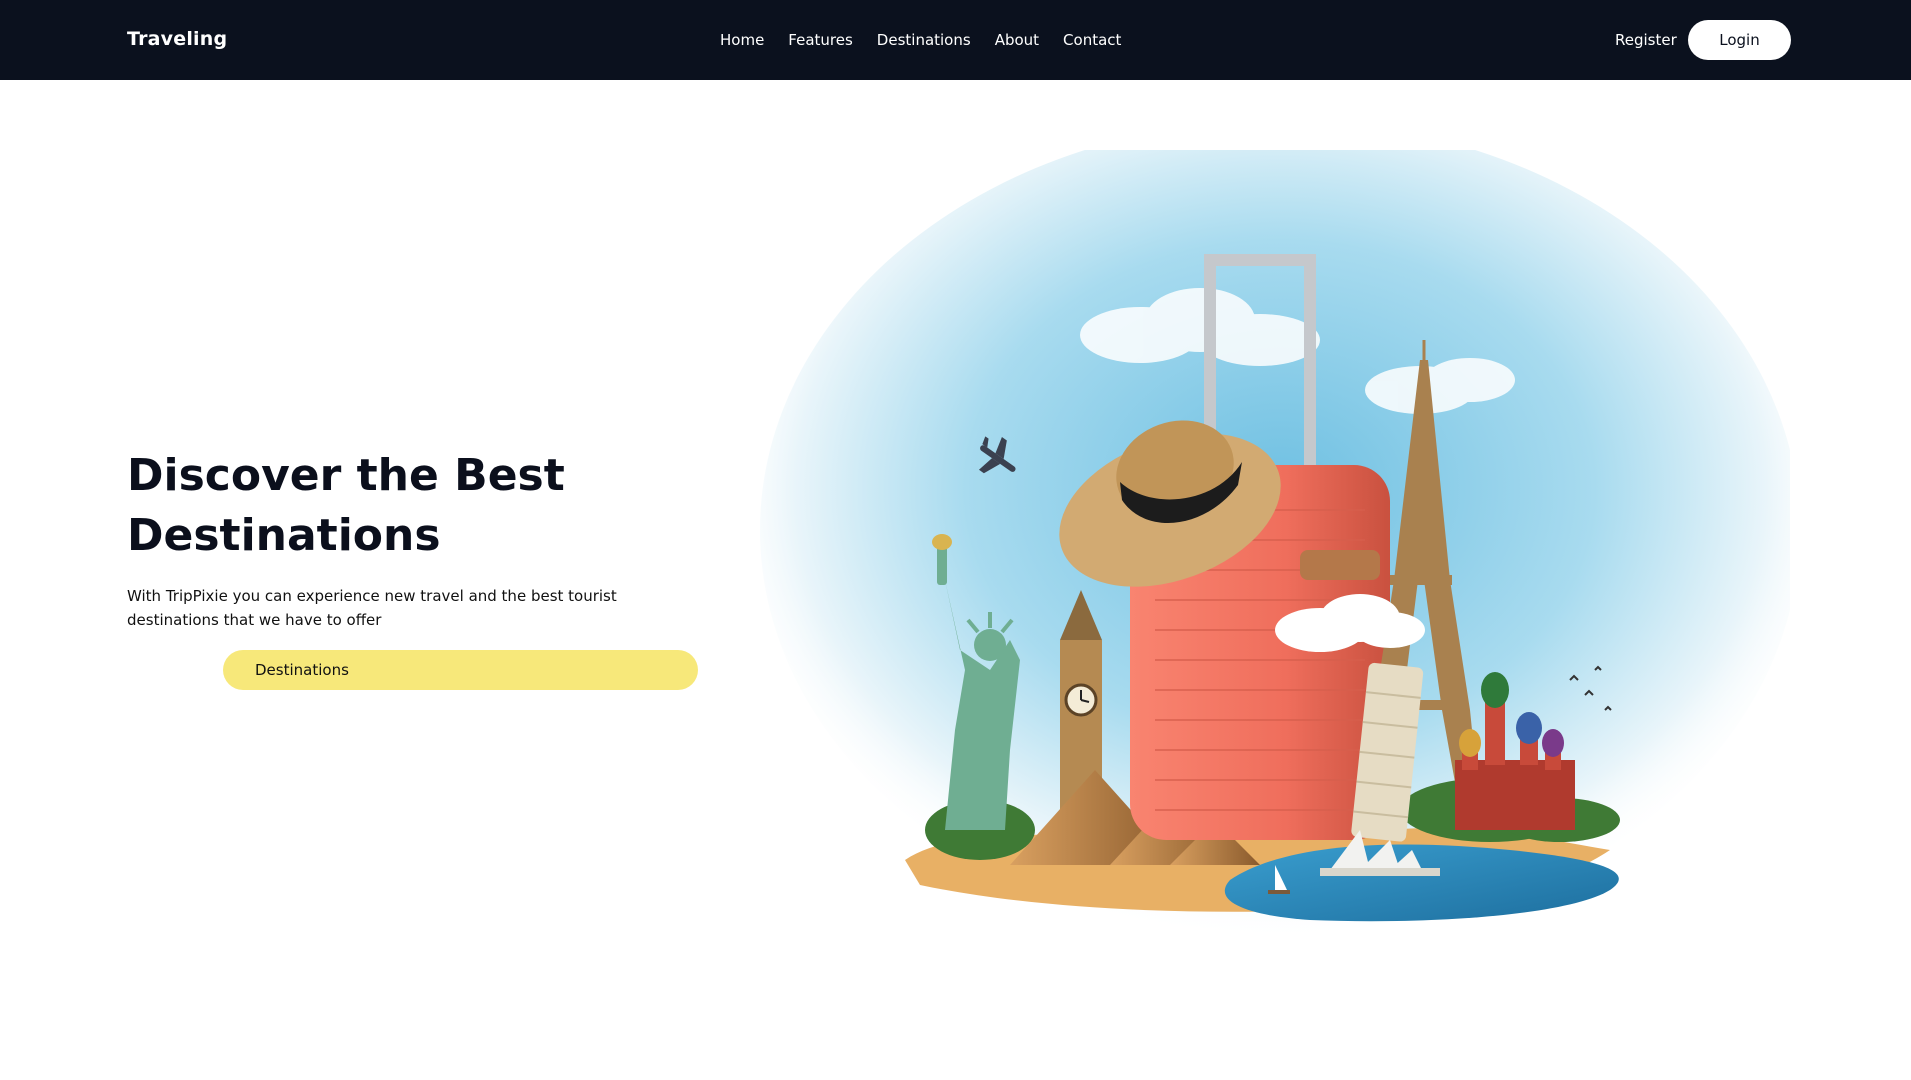  I want to click on login-button: Login, so click(1739, 40).